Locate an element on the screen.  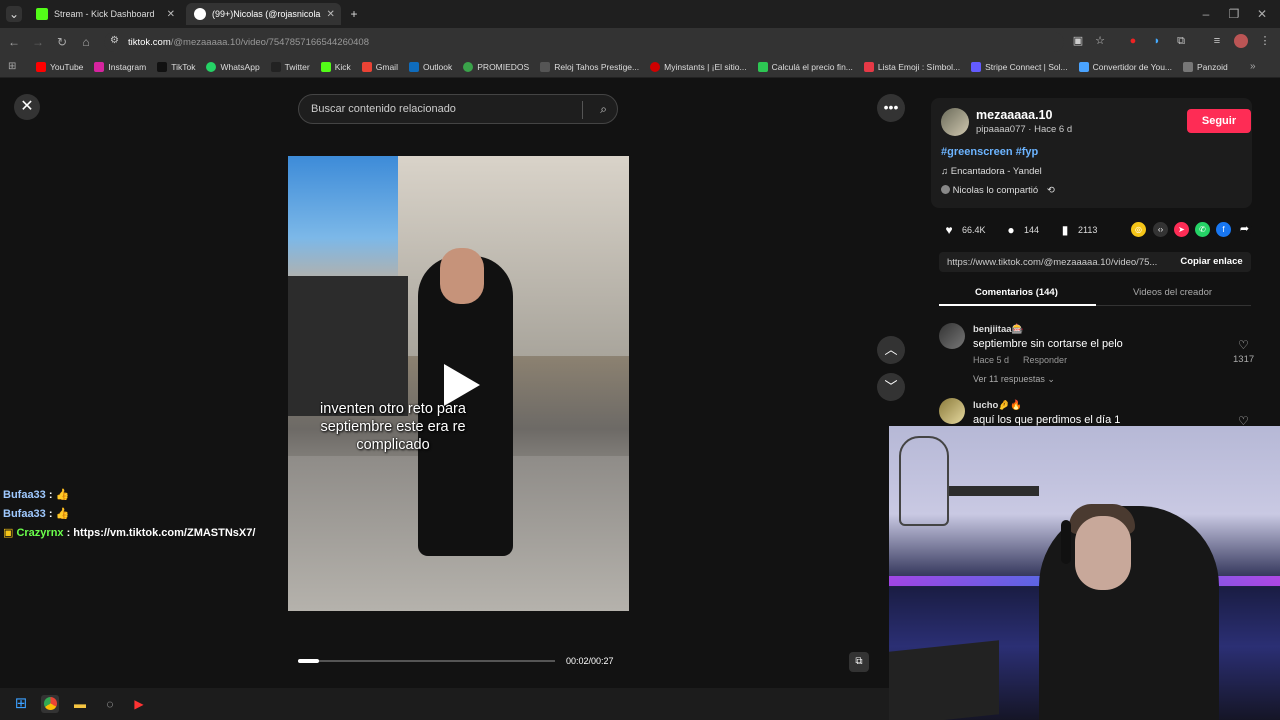
promiedos-icon is located at coordinates (468, 66).